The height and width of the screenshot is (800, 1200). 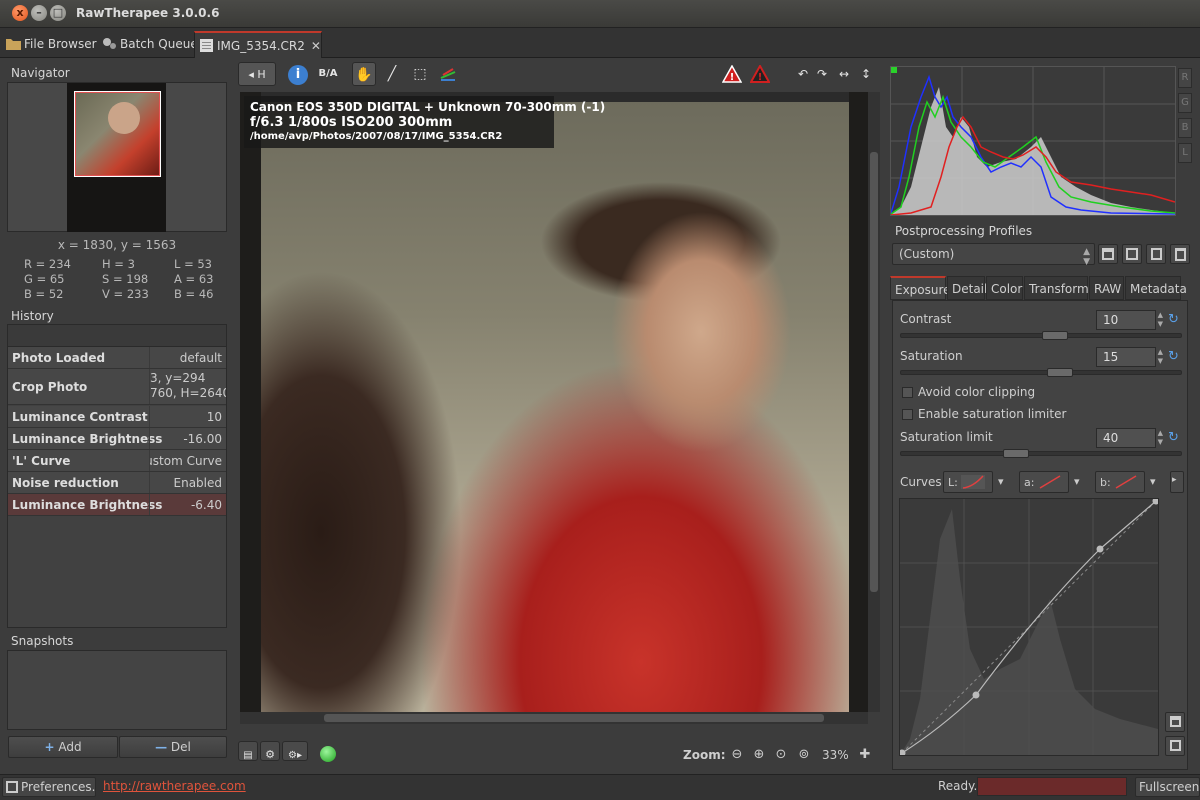 What do you see at coordinates (117, 505) in the screenshot?
I see `history-row-selected: Luminance Brightness -6.40` at bounding box center [117, 505].